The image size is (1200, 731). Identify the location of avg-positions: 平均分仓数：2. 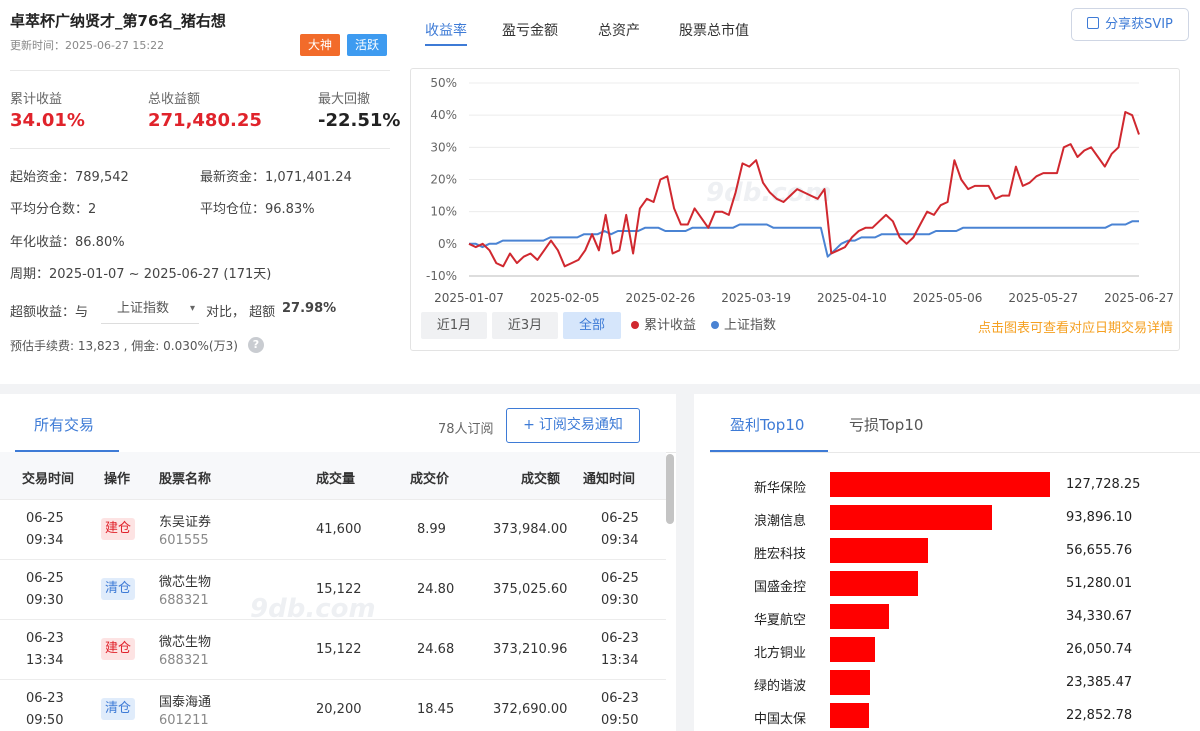
(53, 209).